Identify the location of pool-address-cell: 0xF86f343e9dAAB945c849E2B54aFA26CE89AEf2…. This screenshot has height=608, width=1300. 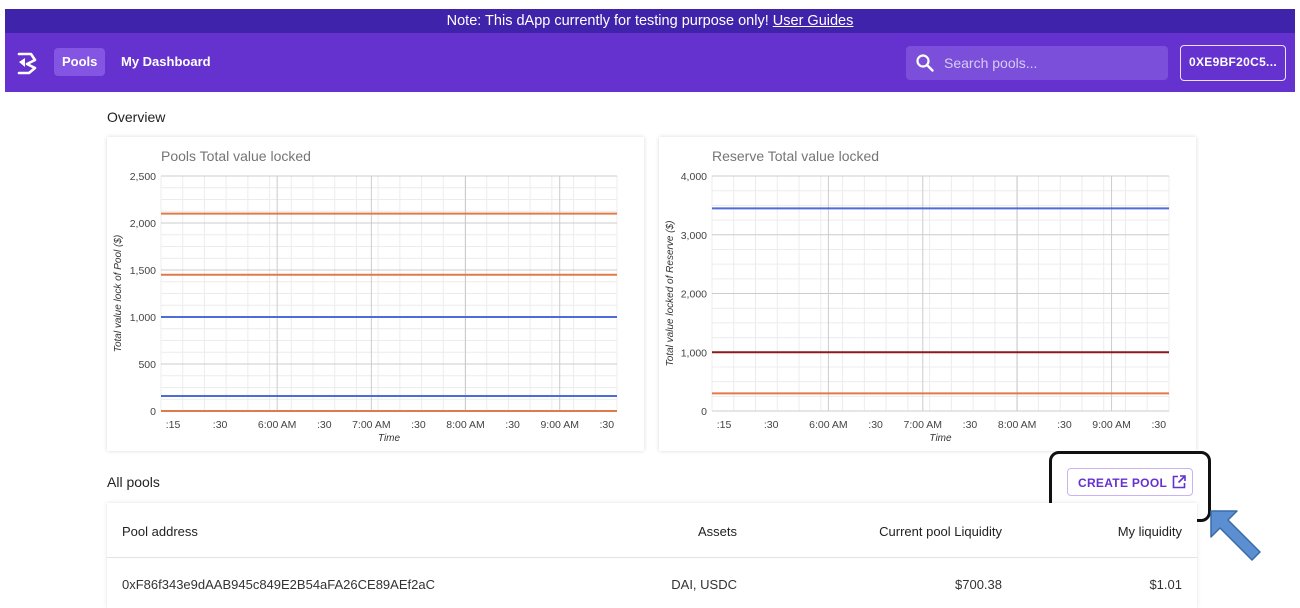
(278, 584).